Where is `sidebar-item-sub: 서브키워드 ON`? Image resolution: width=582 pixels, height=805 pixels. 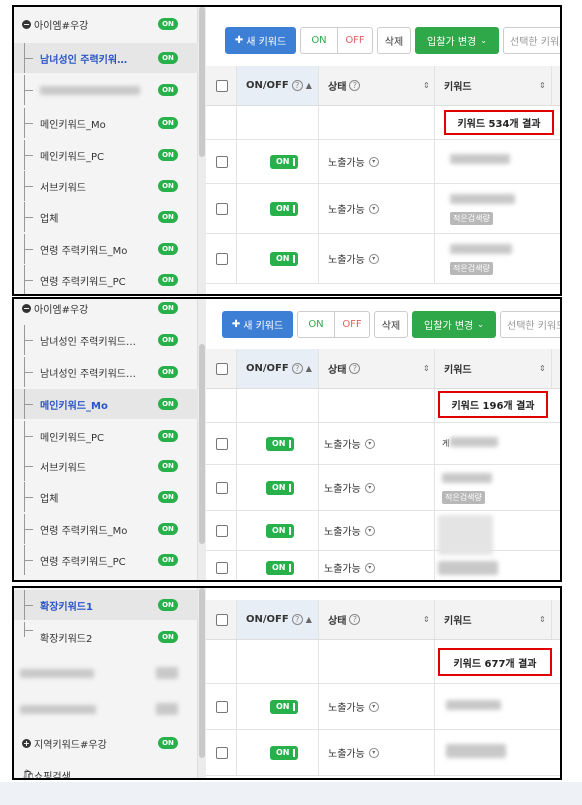
sidebar-item-sub: 서브키워드 ON is located at coordinates (106, 186).